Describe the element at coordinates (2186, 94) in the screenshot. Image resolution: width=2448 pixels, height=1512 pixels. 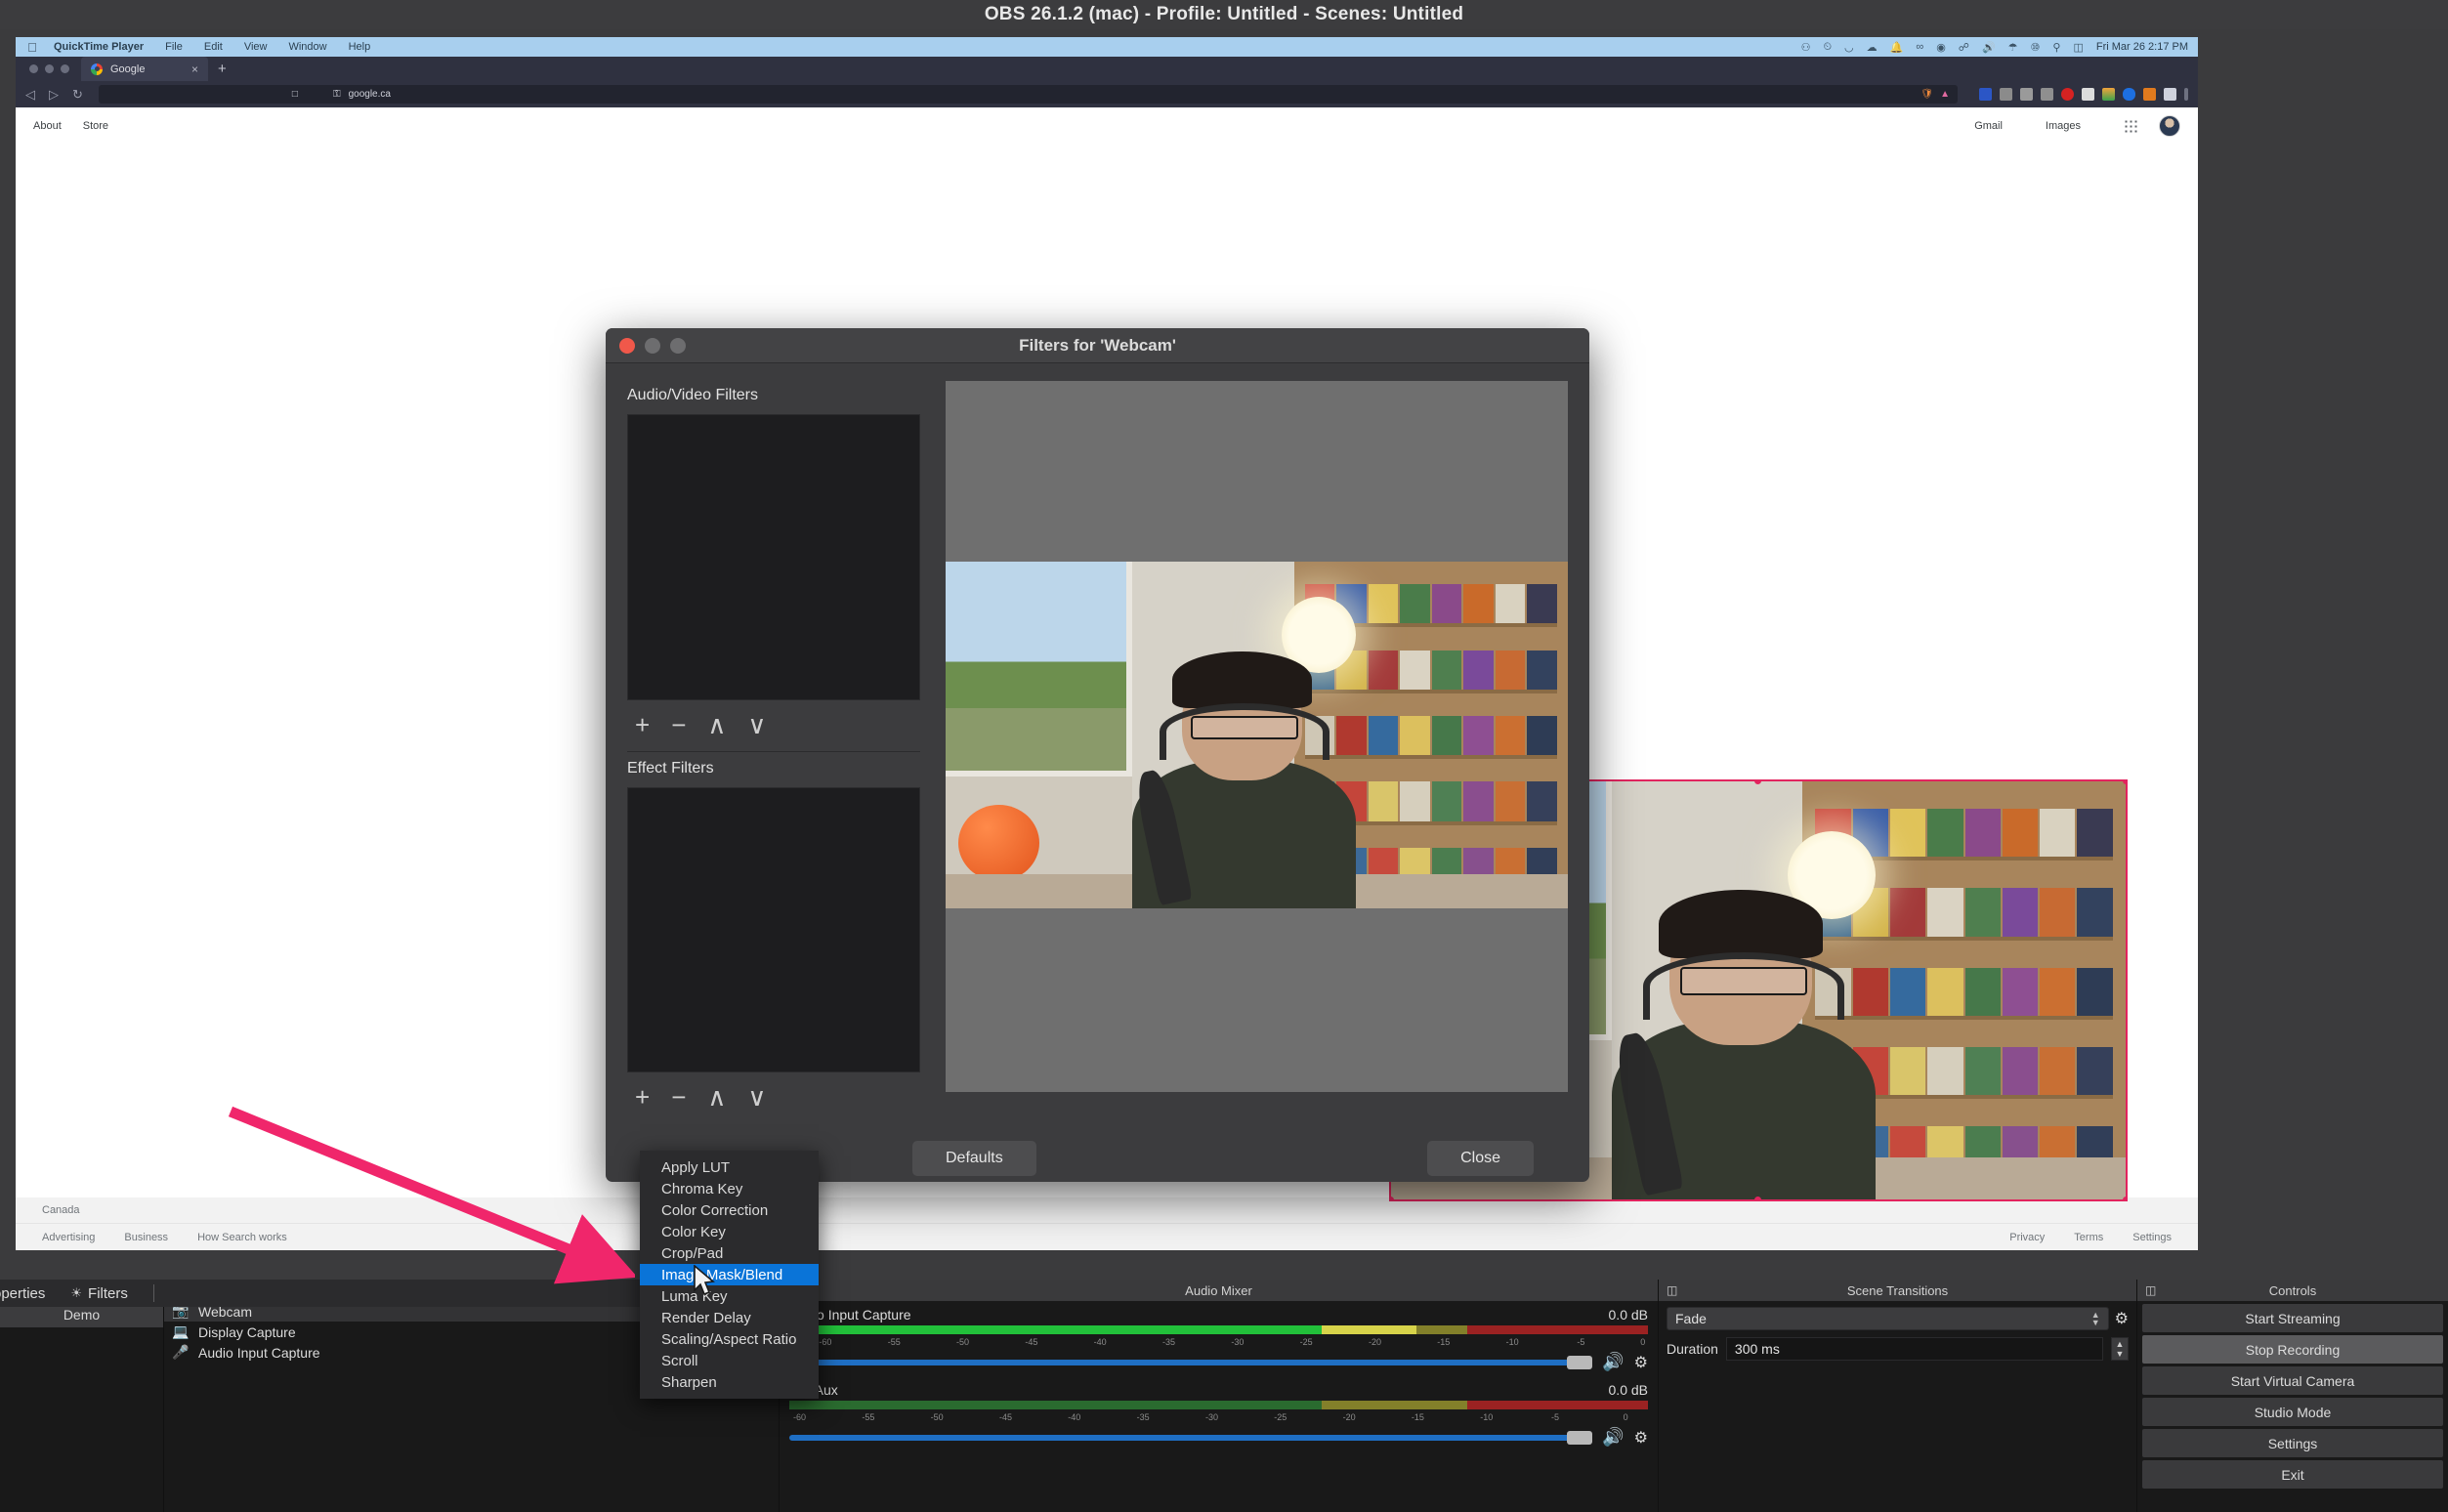
I see `browser-menu-icon` at that location.